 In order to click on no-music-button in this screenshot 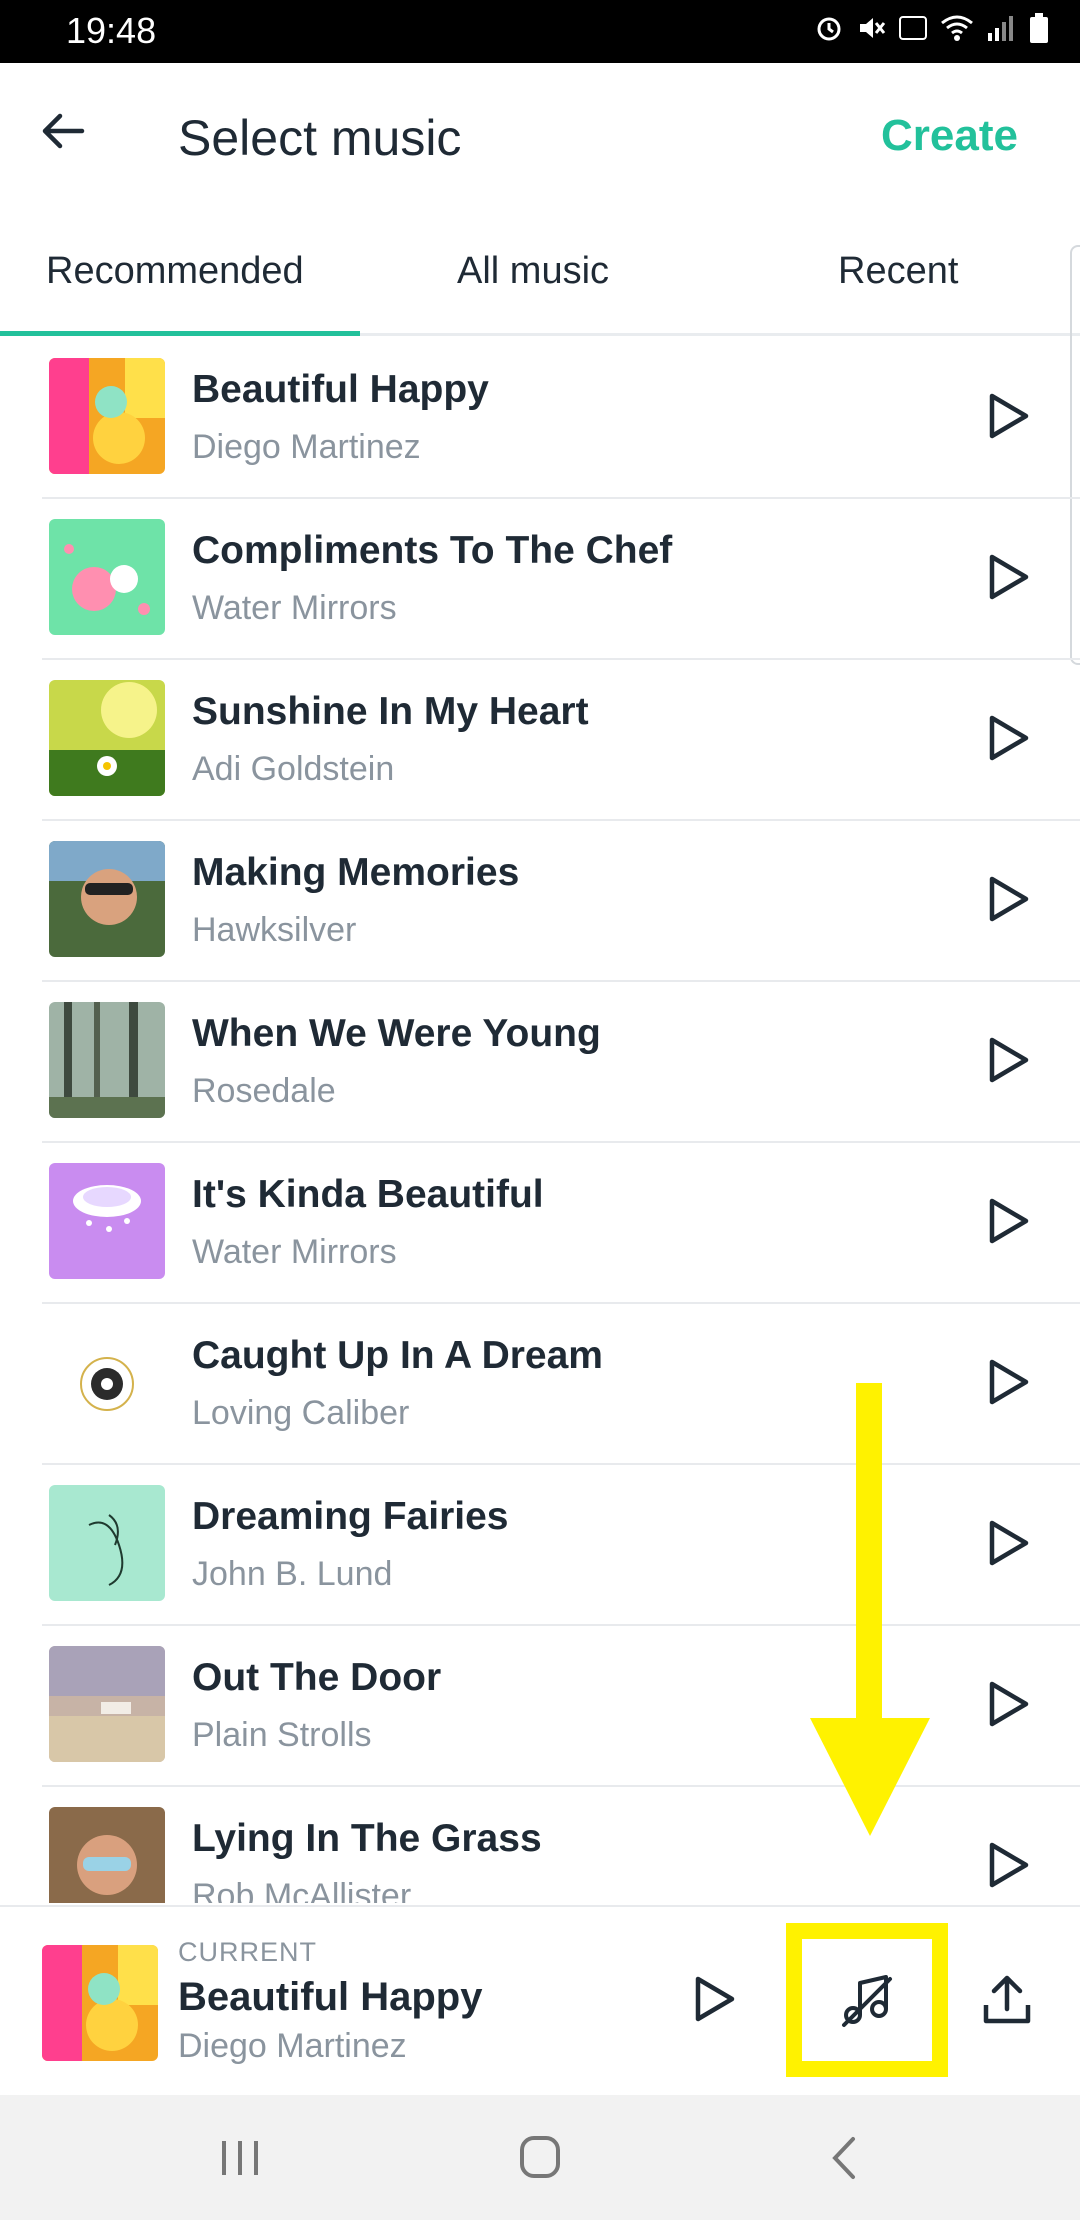, I will do `click(867, 2000)`.